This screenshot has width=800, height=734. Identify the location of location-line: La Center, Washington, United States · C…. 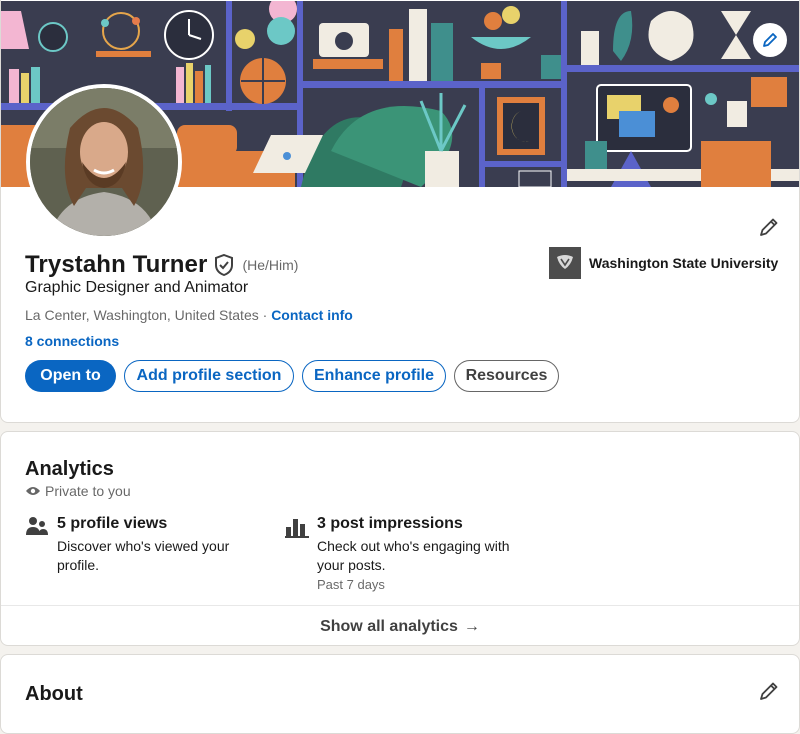
(189, 315).